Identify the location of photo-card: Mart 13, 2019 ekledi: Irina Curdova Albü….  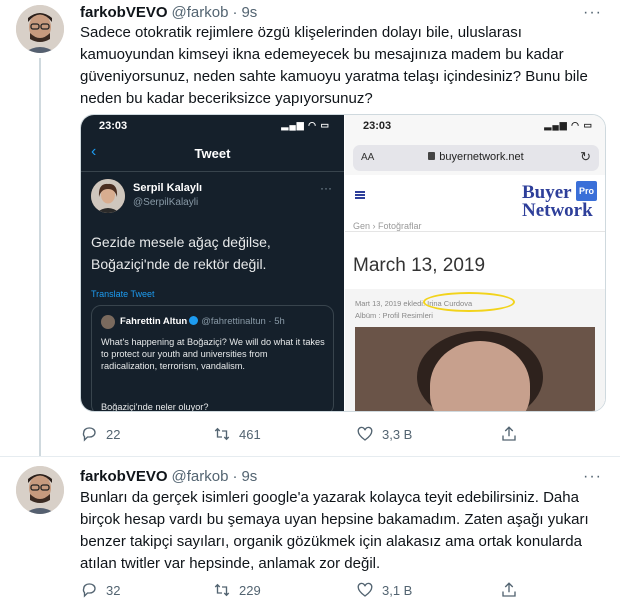
(475, 350).